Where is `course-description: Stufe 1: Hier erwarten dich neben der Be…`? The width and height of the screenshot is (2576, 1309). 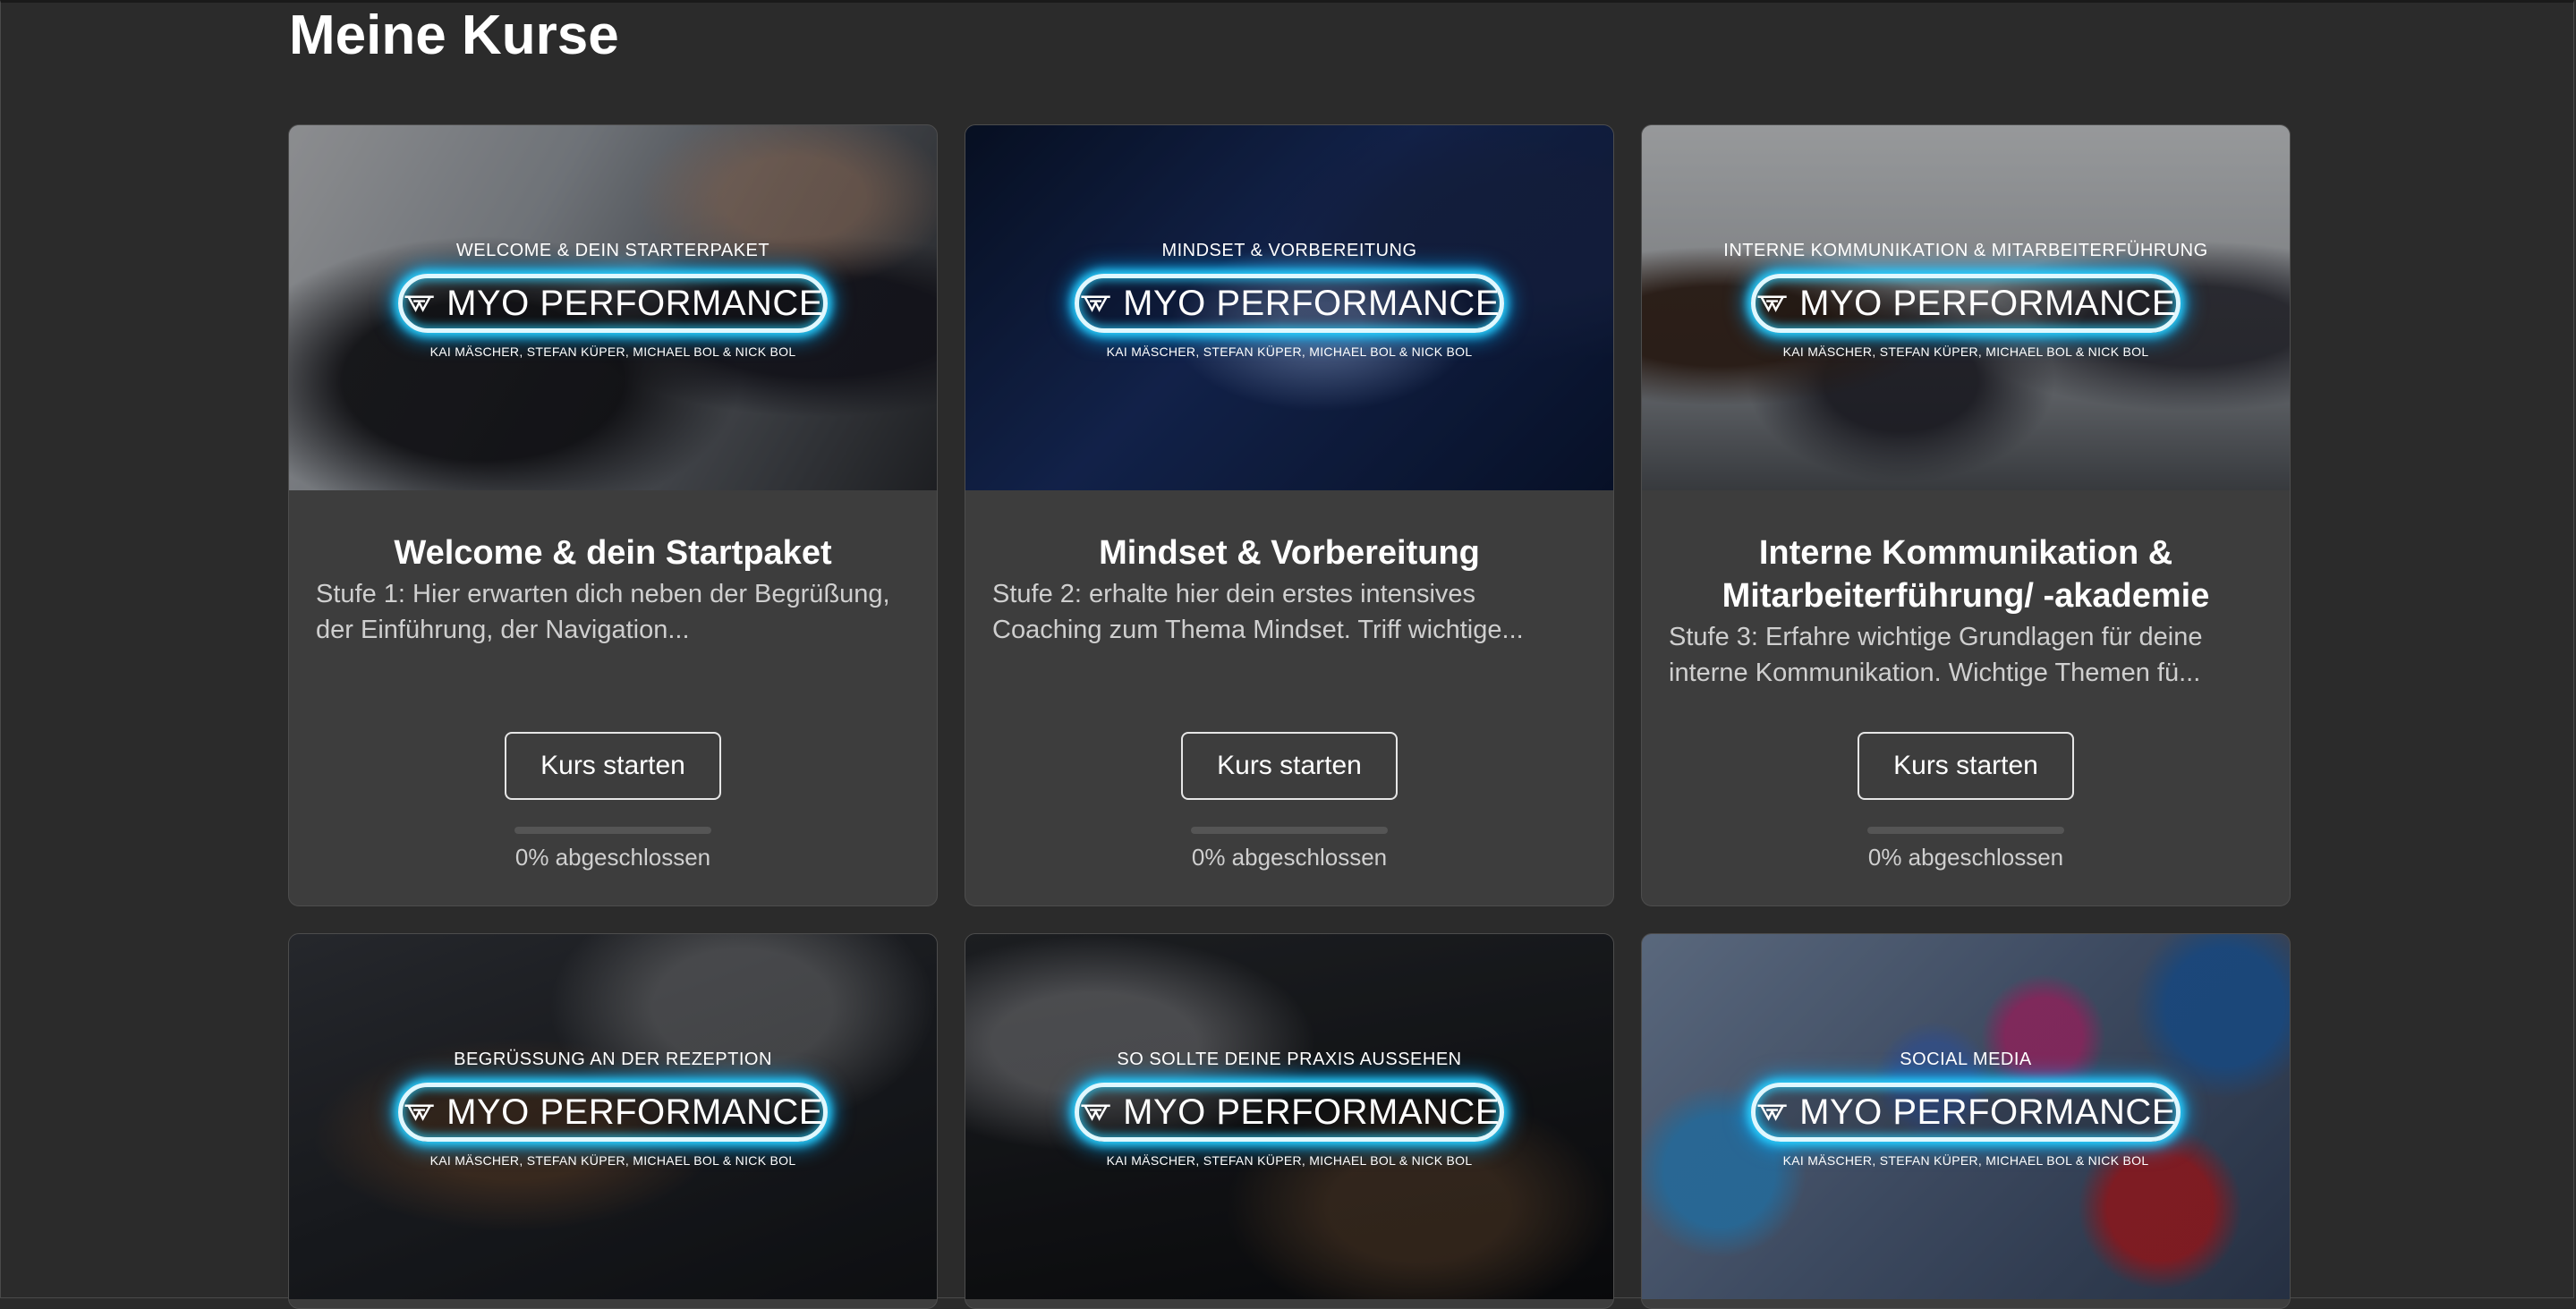
course-description: Stufe 1: Hier erwarten dich neben der Be… is located at coordinates (603, 612).